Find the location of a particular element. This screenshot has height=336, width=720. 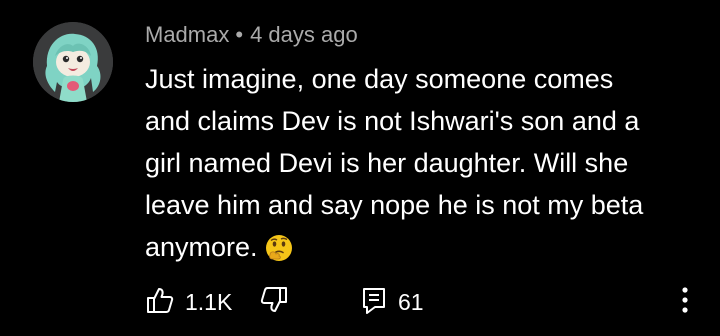

comment-actions: 1.1K 61 is located at coordinates (425, 302).